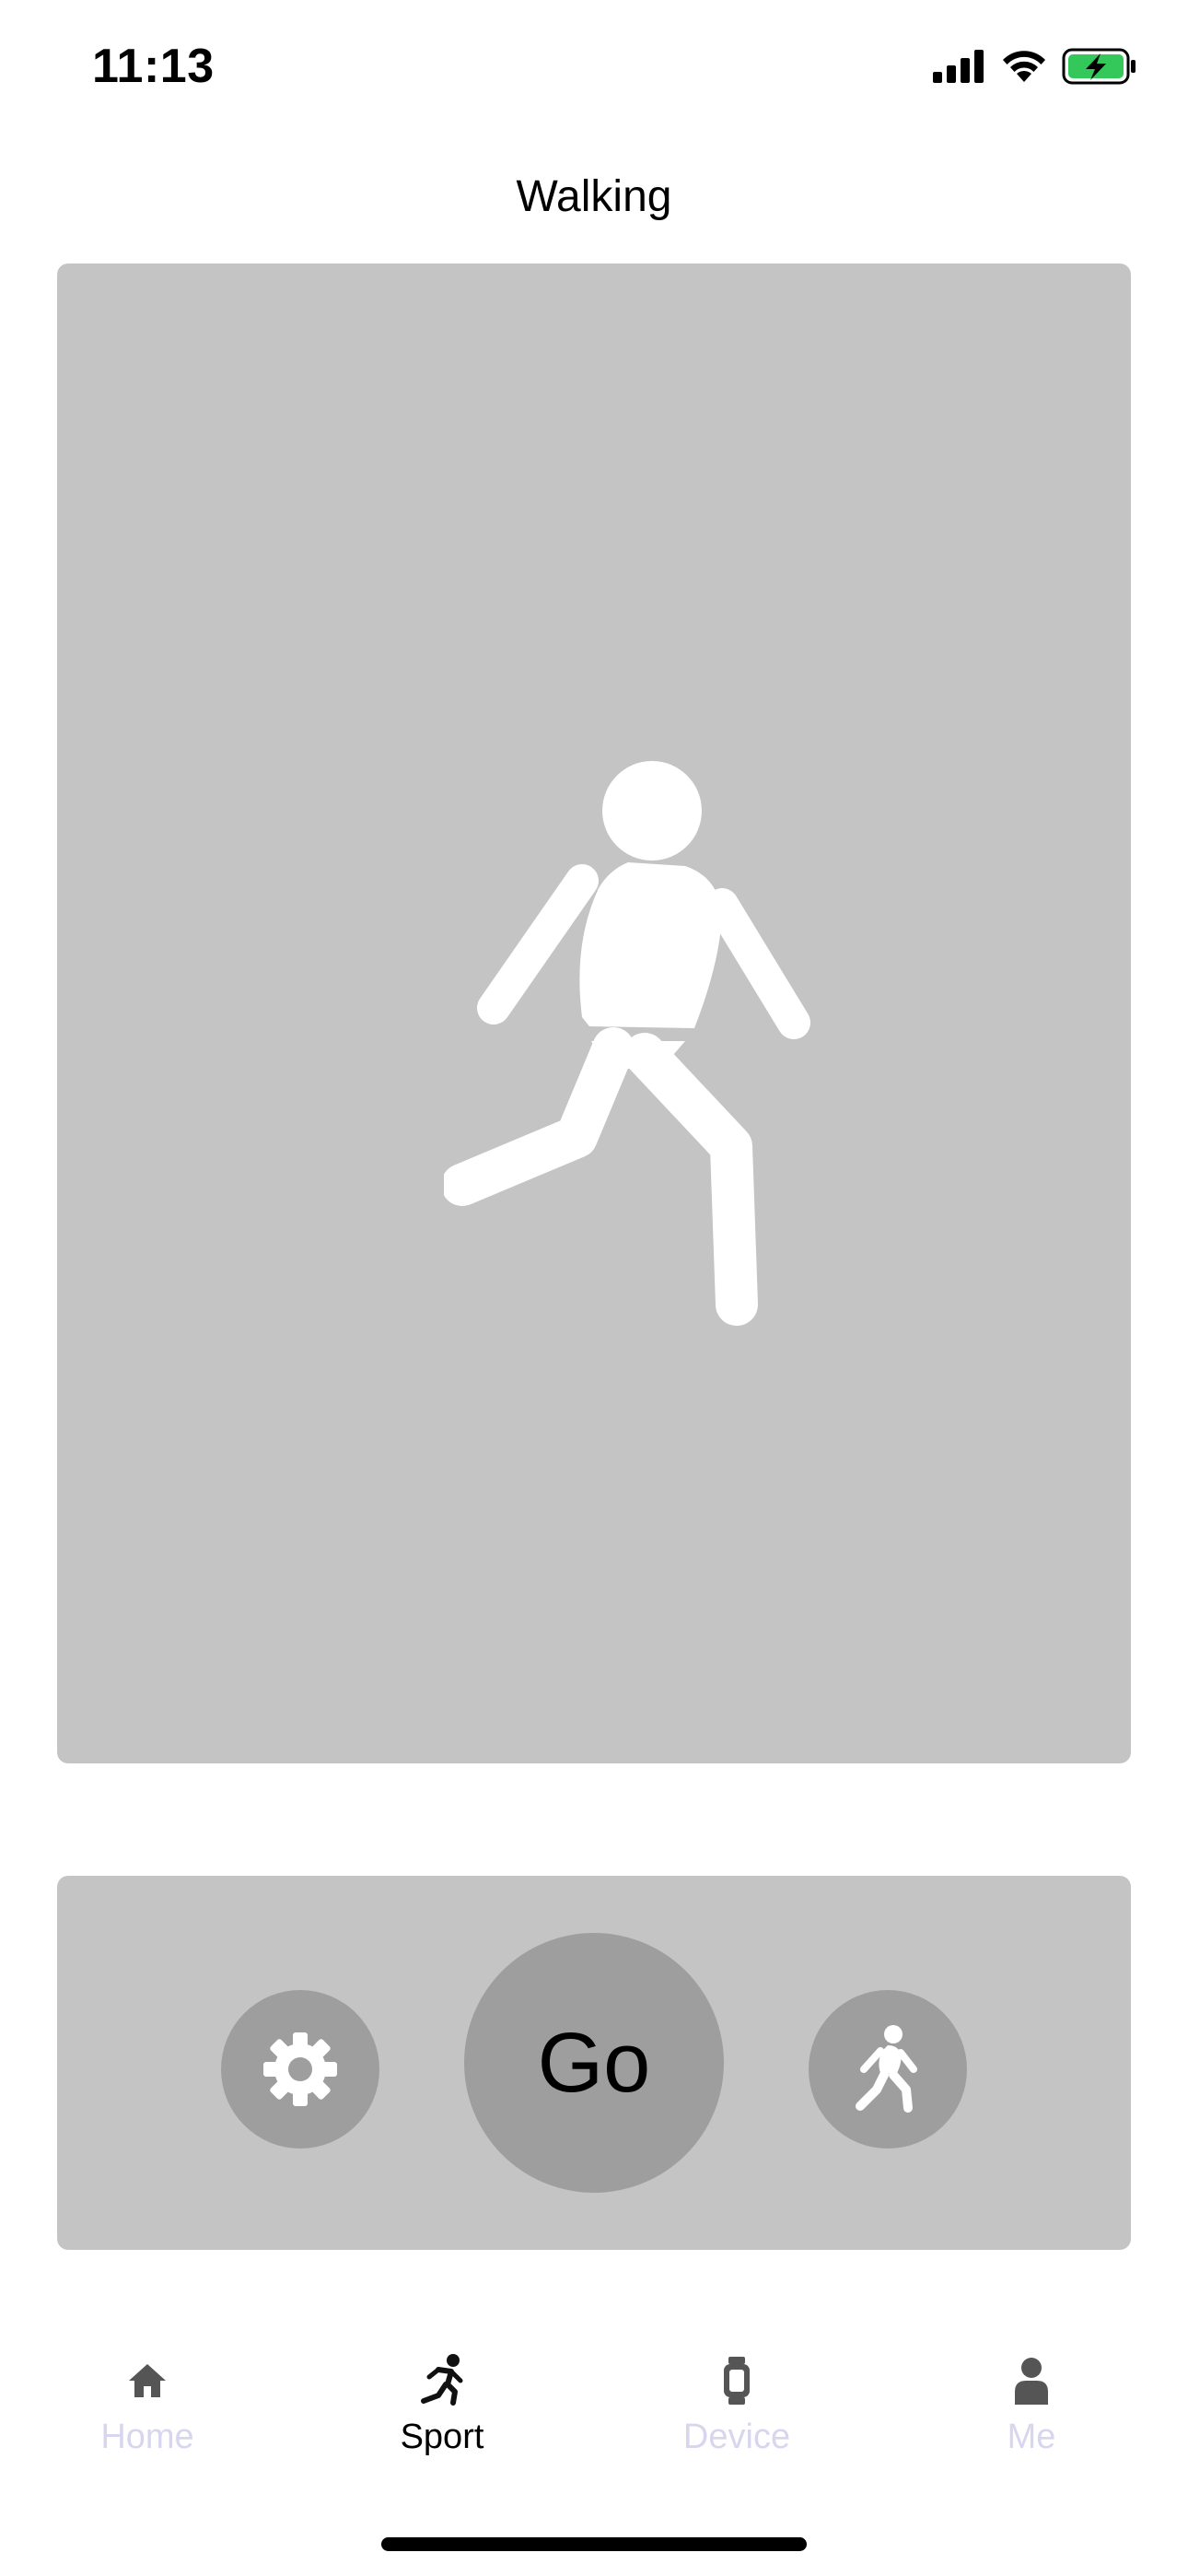 Image resolution: width=1188 pixels, height=2576 pixels. I want to click on settings-button, so click(300, 2069).